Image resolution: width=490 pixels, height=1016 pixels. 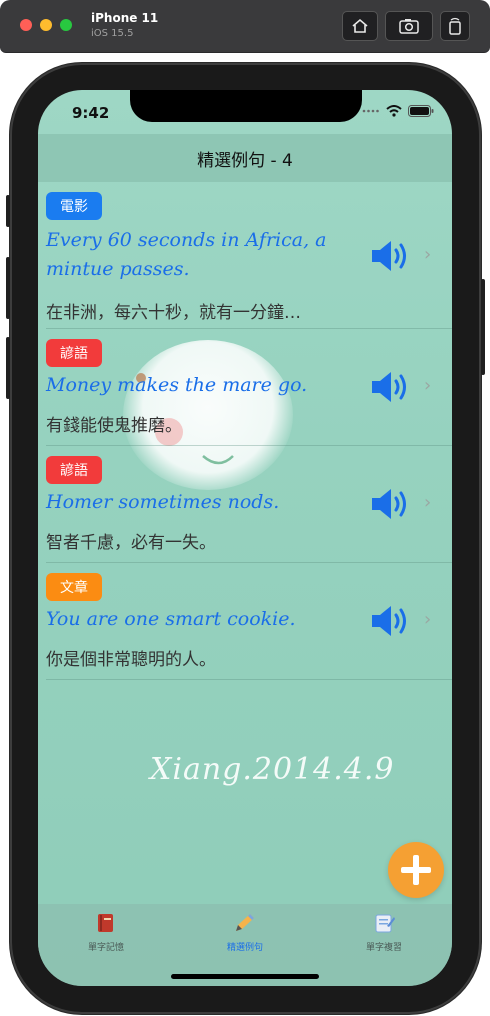 What do you see at coordinates (394, 111) in the screenshot?
I see `wifi-icon` at bounding box center [394, 111].